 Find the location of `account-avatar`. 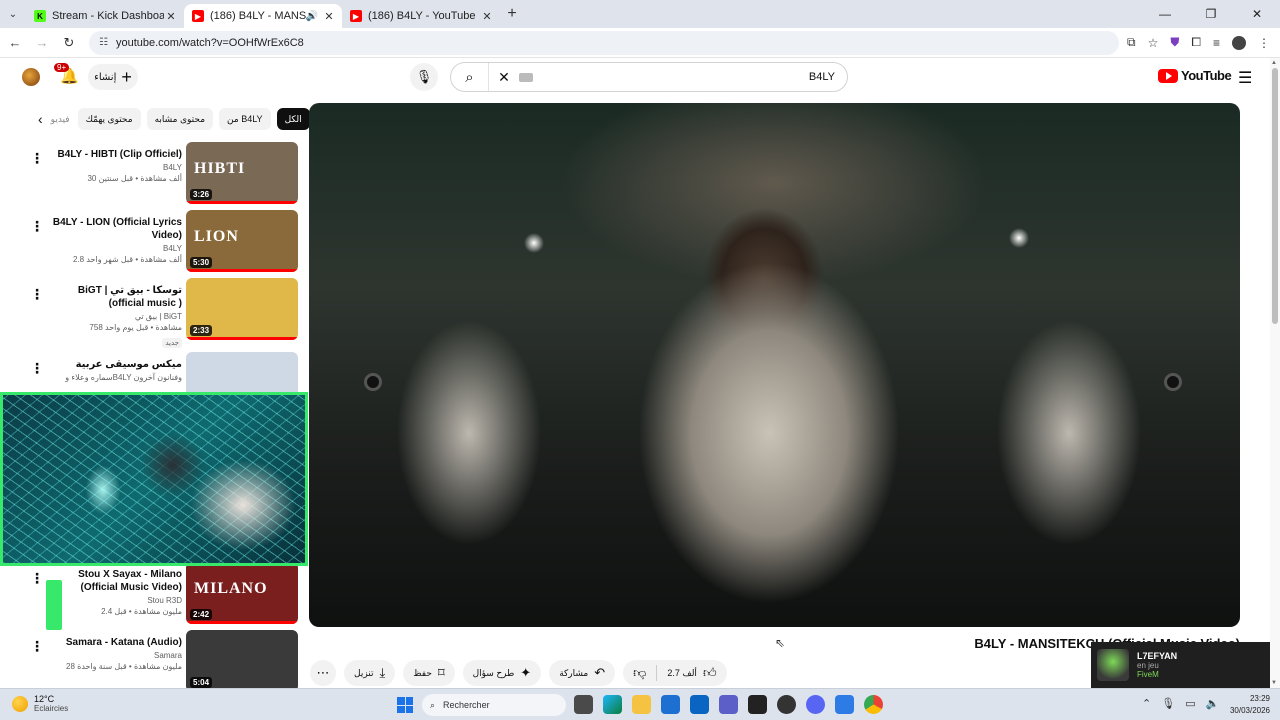

account-avatar is located at coordinates (31, 77).